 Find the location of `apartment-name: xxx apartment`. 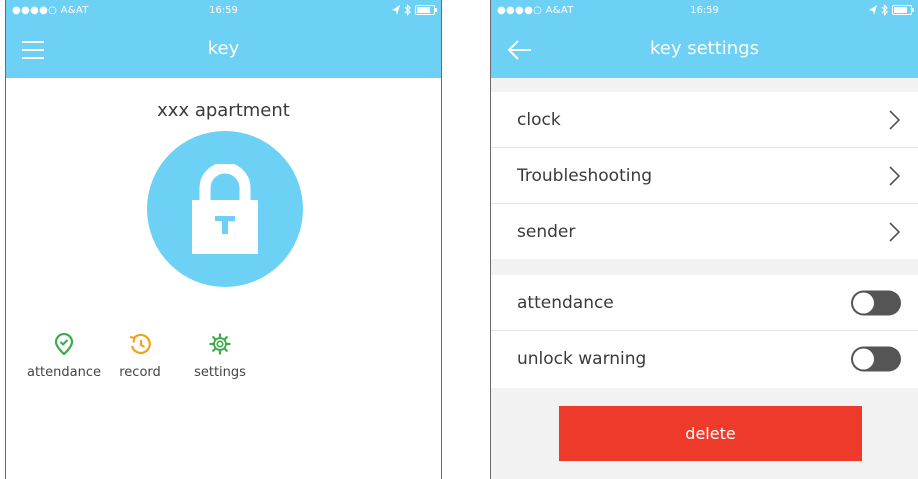

apartment-name: xxx apartment is located at coordinates (223, 110).